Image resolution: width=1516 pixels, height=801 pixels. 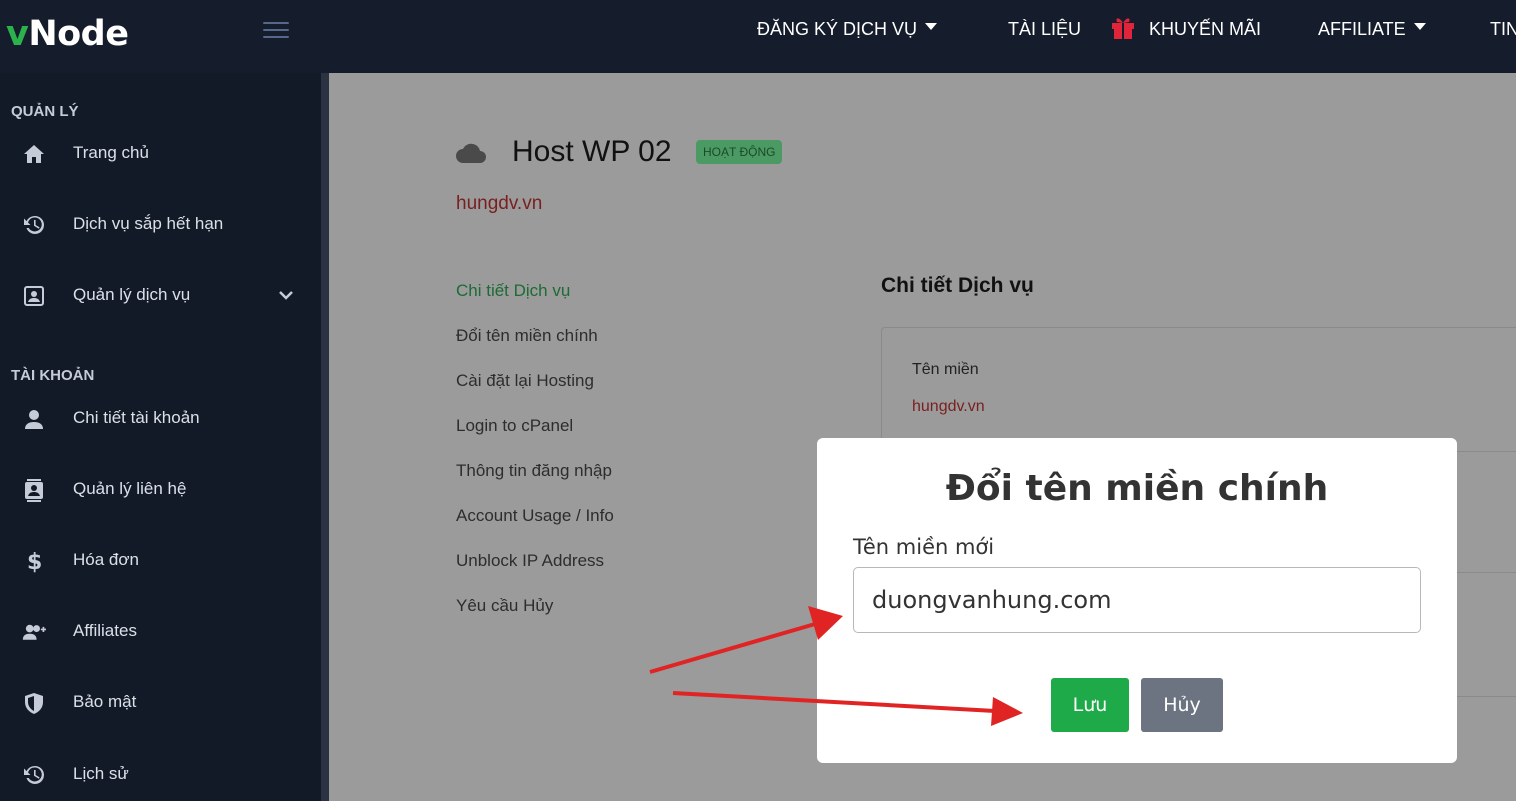 I want to click on service-menu-login-info: Thông tin đăng nhập, so click(x=534, y=471).